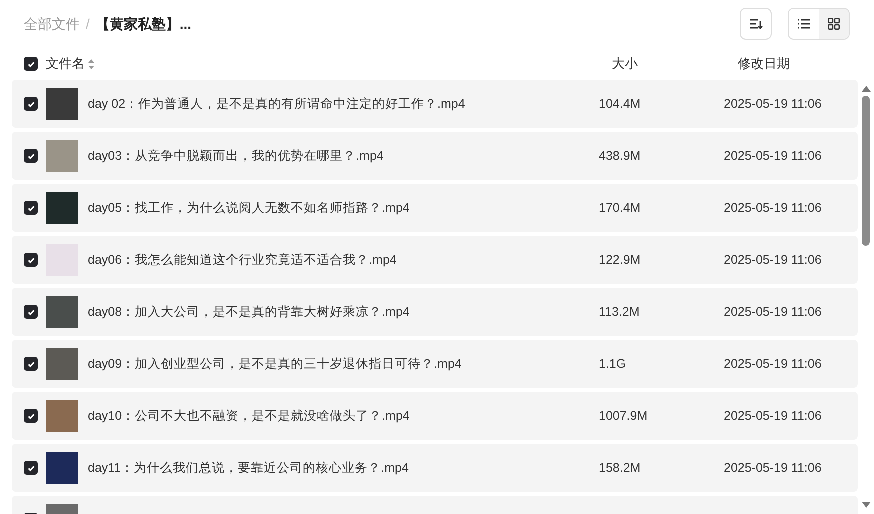 Image resolution: width=874 pixels, height=514 pixels. I want to click on file-row: day06：我怎么能知道这个行业究竟适不适合我？.mp4 122.9M 2025-05-19 11:06, so click(435, 260).